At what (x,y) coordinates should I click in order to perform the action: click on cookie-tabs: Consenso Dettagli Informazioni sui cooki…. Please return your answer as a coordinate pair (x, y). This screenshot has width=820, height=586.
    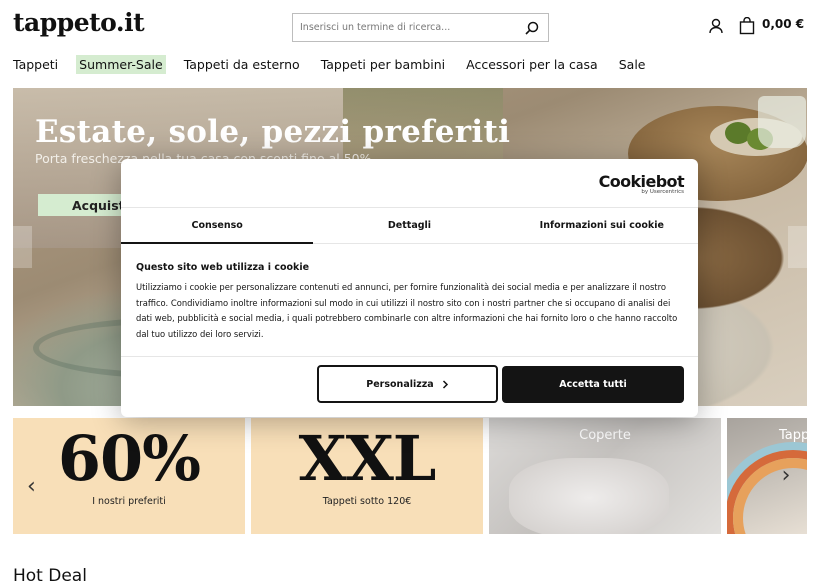
    Looking at the image, I should click on (409, 225).